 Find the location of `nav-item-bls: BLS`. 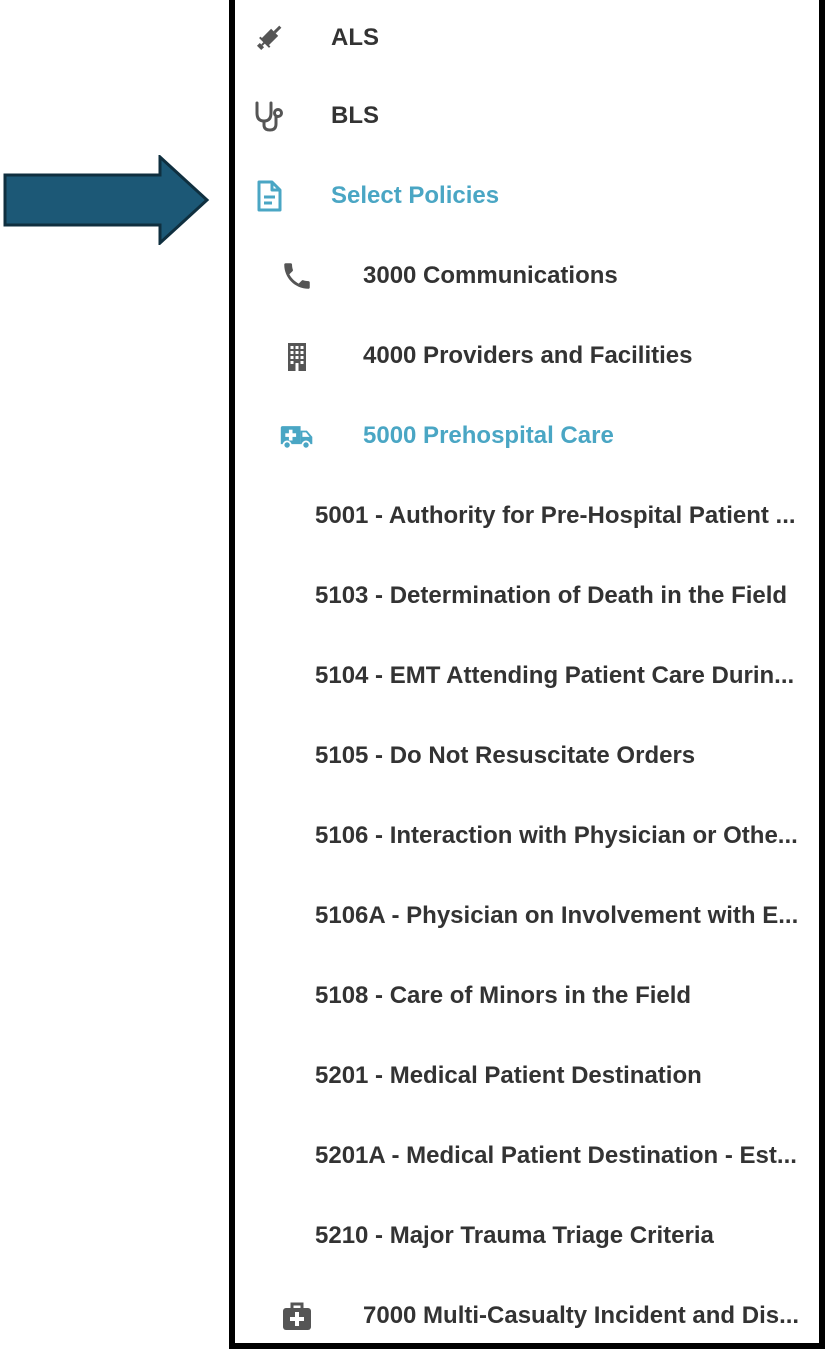

nav-item-bls: BLS is located at coordinates (527, 116).